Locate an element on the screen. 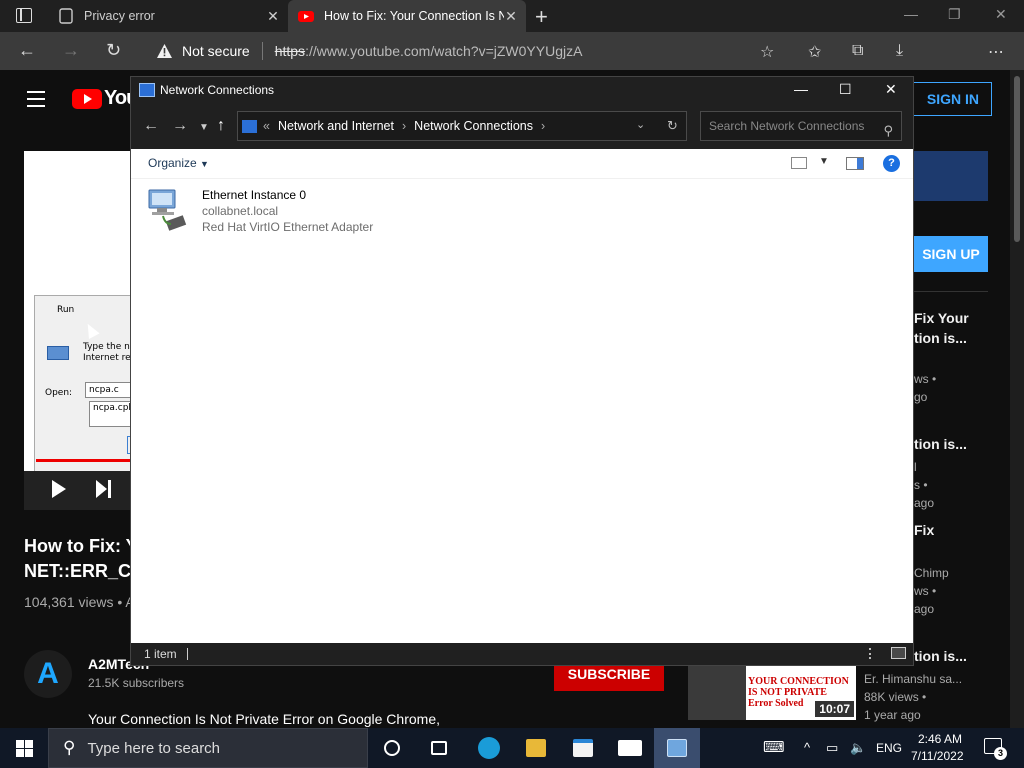  favorites-icon: ✩ is located at coordinates (814, 52).